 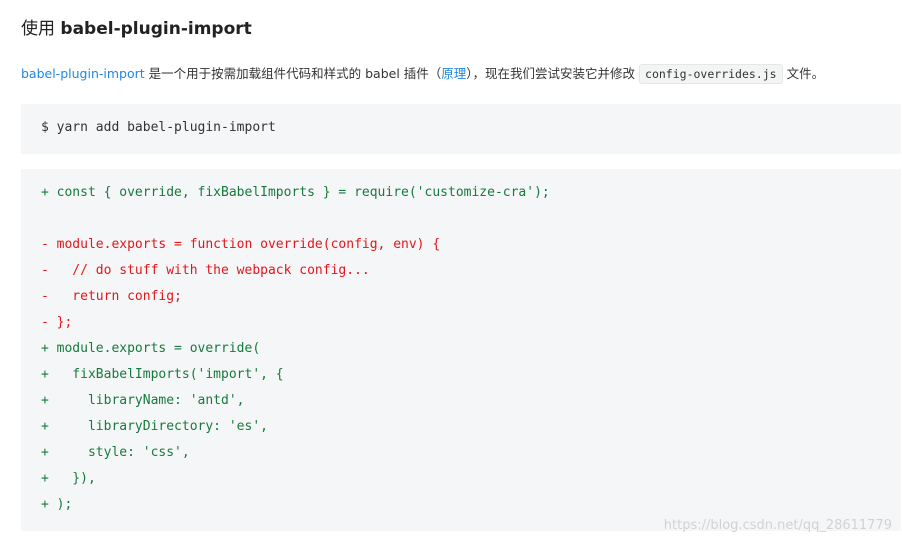 What do you see at coordinates (111, 296) in the screenshot?
I see `diff-line-removed: - return config;` at bounding box center [111, 296].